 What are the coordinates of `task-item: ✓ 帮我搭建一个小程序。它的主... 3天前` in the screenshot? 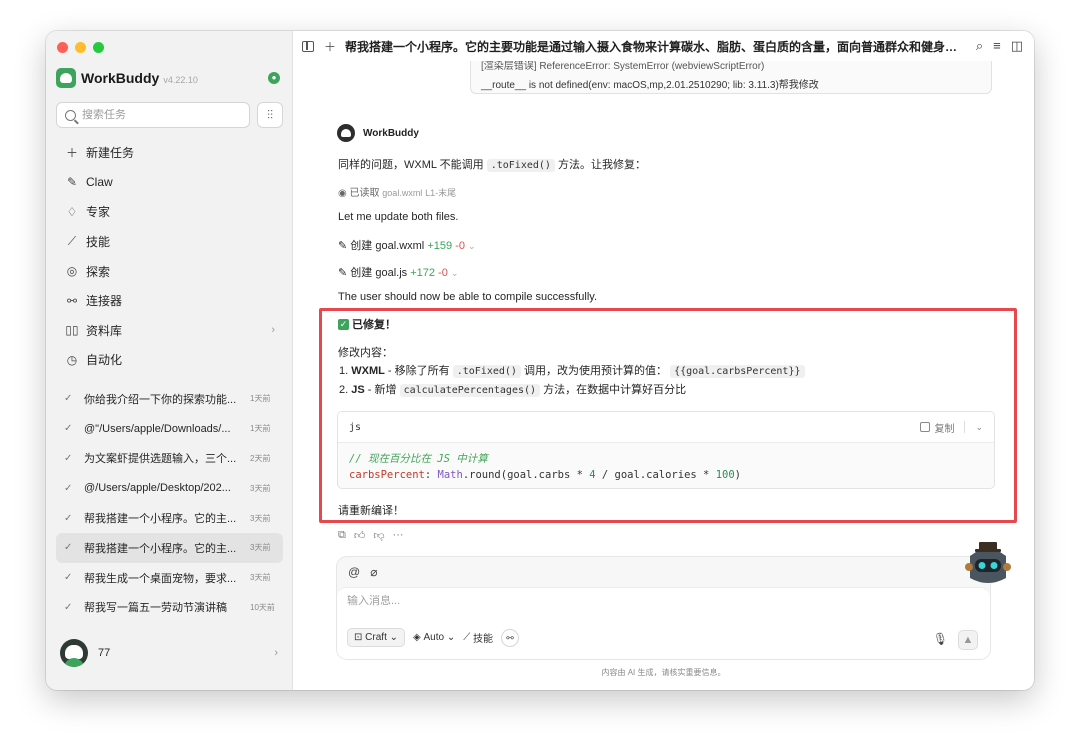 It's located at (169, 518).